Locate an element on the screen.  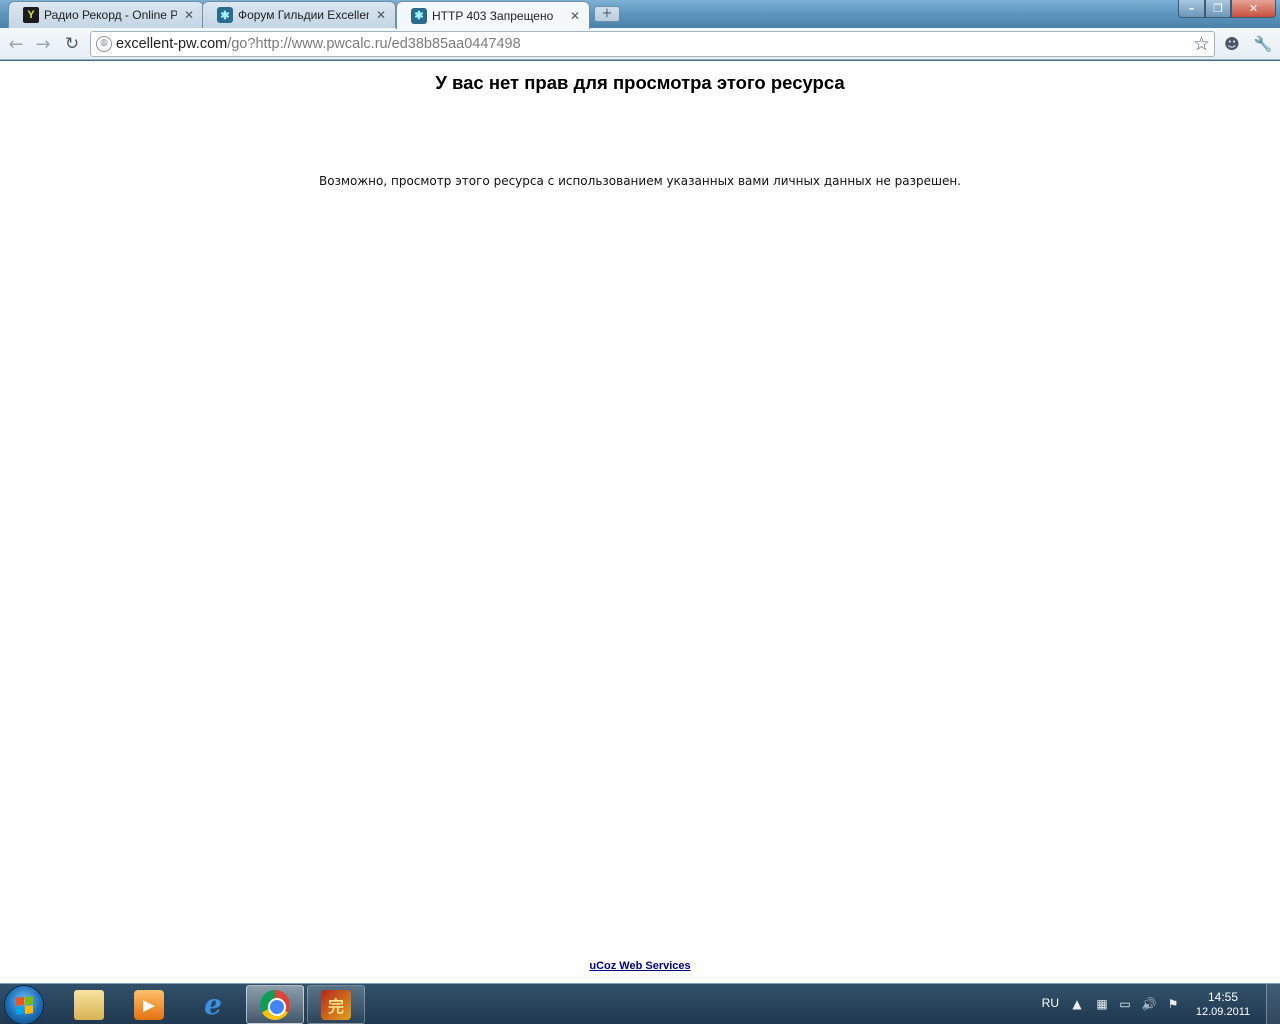
windows-logo-icon is located at coordinates (24, 1005).